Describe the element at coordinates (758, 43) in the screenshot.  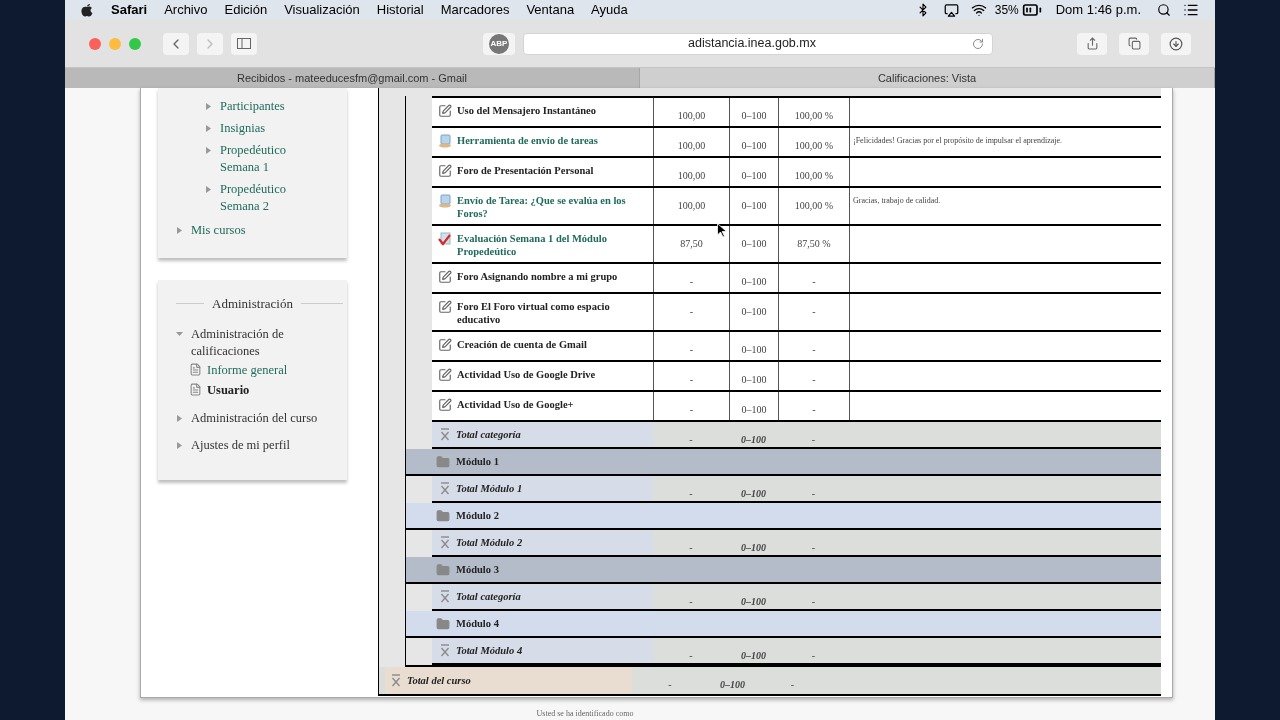
I see `address-field: adistancia.inea.gob.mx` at that location.